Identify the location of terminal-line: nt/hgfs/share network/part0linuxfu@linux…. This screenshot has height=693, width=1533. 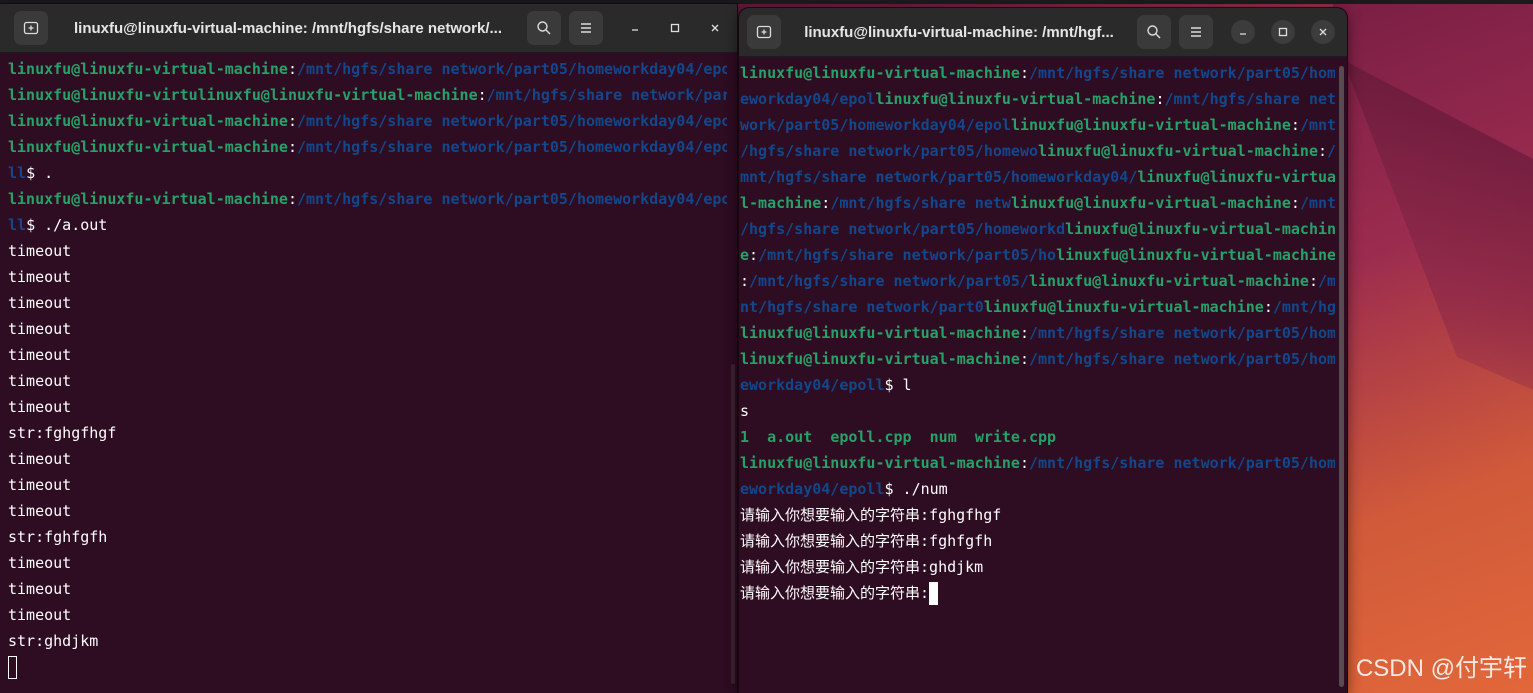
(1037, 307).